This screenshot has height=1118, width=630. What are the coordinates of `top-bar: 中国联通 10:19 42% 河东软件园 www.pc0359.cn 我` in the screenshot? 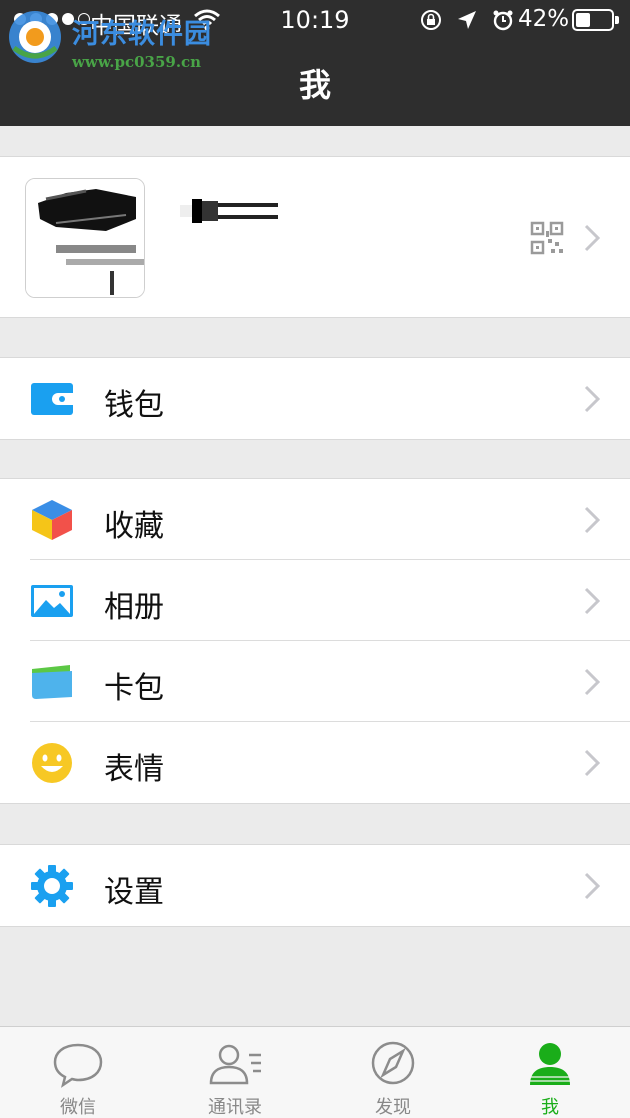 It's located at (315, 63).